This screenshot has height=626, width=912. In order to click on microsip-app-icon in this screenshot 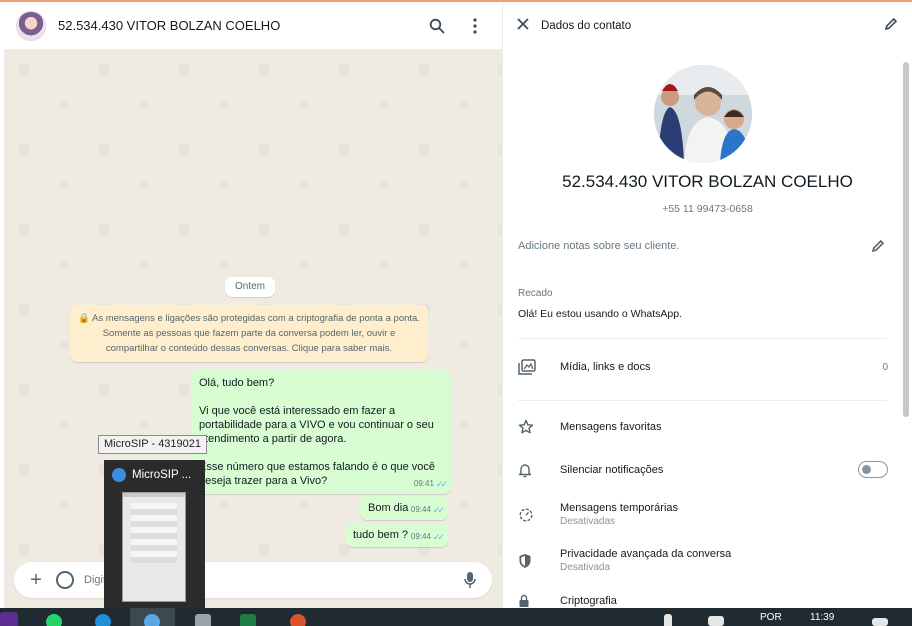, I will do `click(119, 475)`.